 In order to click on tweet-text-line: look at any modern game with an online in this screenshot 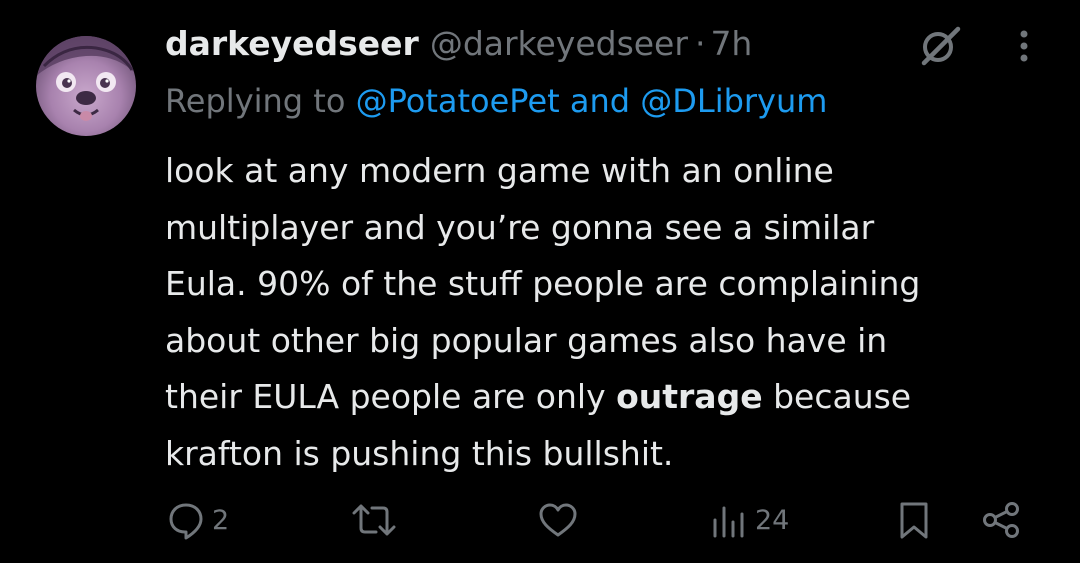, I will do `click(499, 170)`.